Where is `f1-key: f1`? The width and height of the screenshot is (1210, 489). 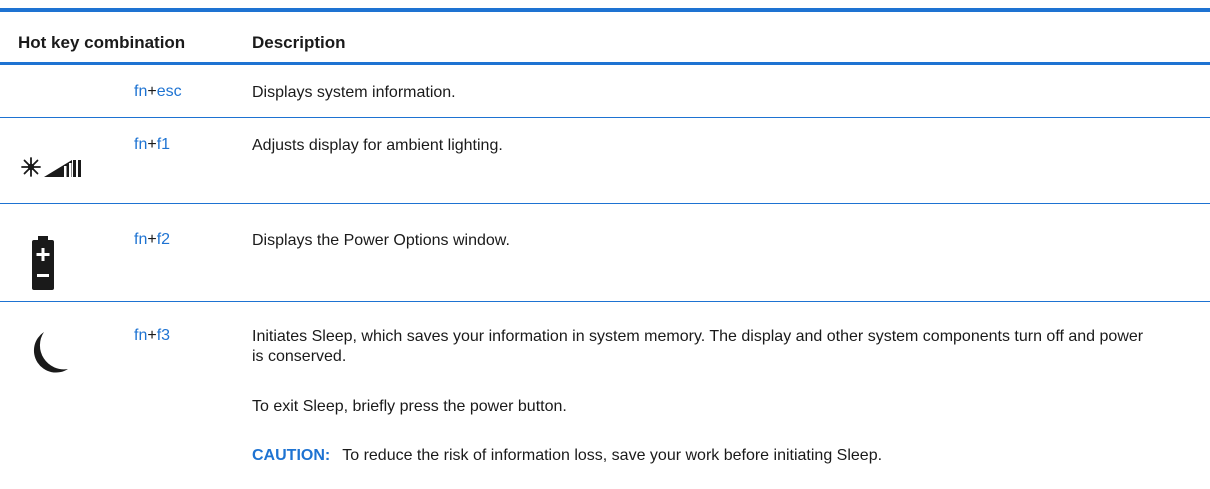
f1-key: f1 is located at coordinates (163, 144).